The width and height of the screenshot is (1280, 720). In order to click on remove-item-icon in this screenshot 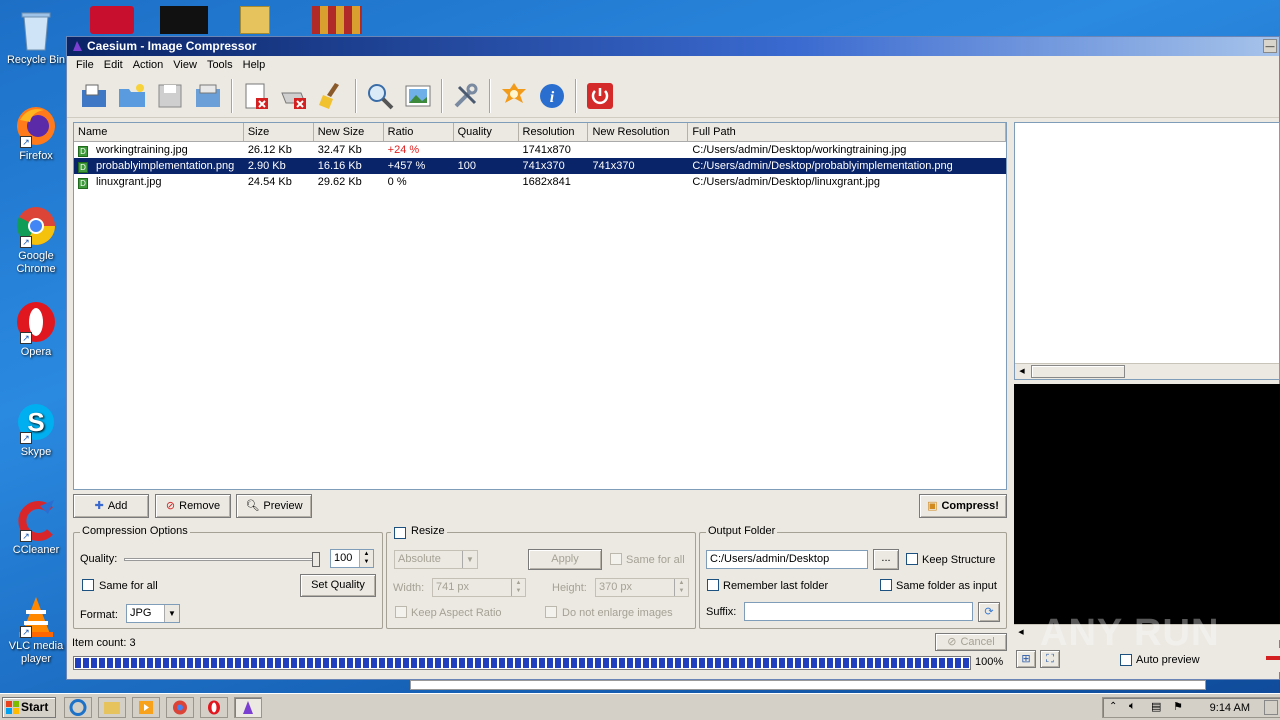, I will do `click(256, 96)`.